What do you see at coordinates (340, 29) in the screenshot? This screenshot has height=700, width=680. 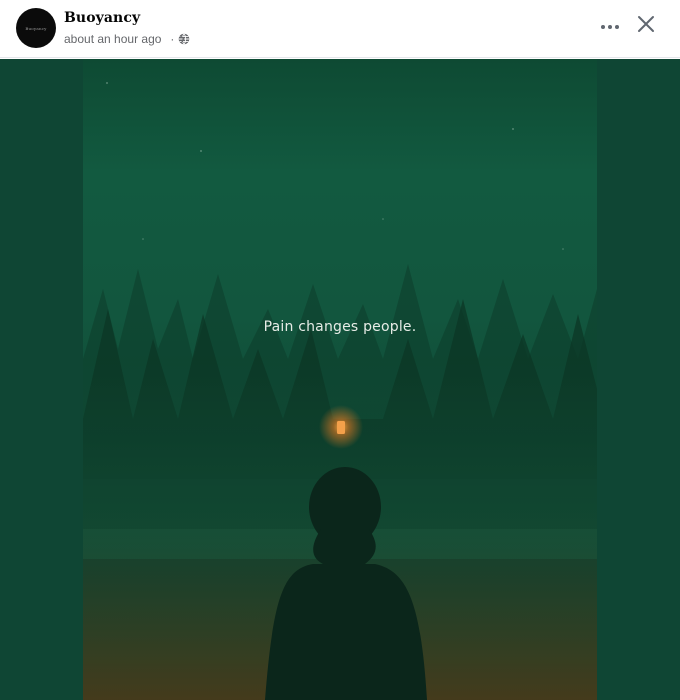 I see `post-header: Buoyancy Buoyancy about an hour ago ·` at bounding box center [340, 29].